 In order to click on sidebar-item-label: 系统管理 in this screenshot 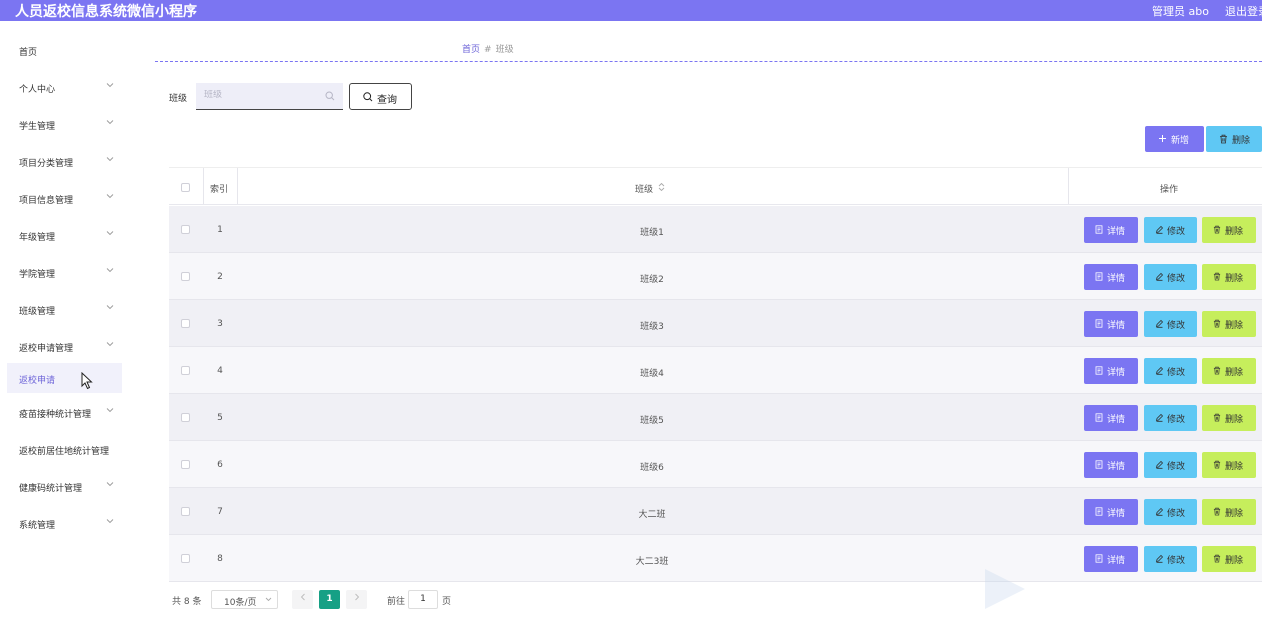, I will do `click(37, 526)`.